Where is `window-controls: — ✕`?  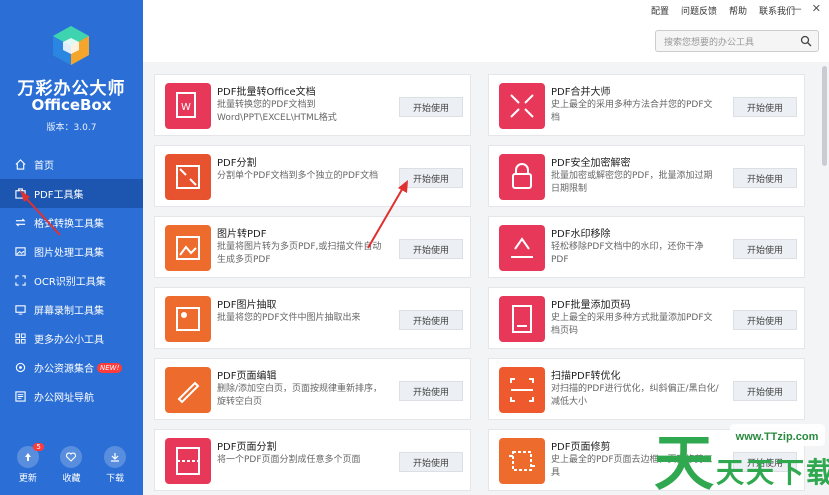 window-controls: — ✕ is located at coordinates (806, 8).